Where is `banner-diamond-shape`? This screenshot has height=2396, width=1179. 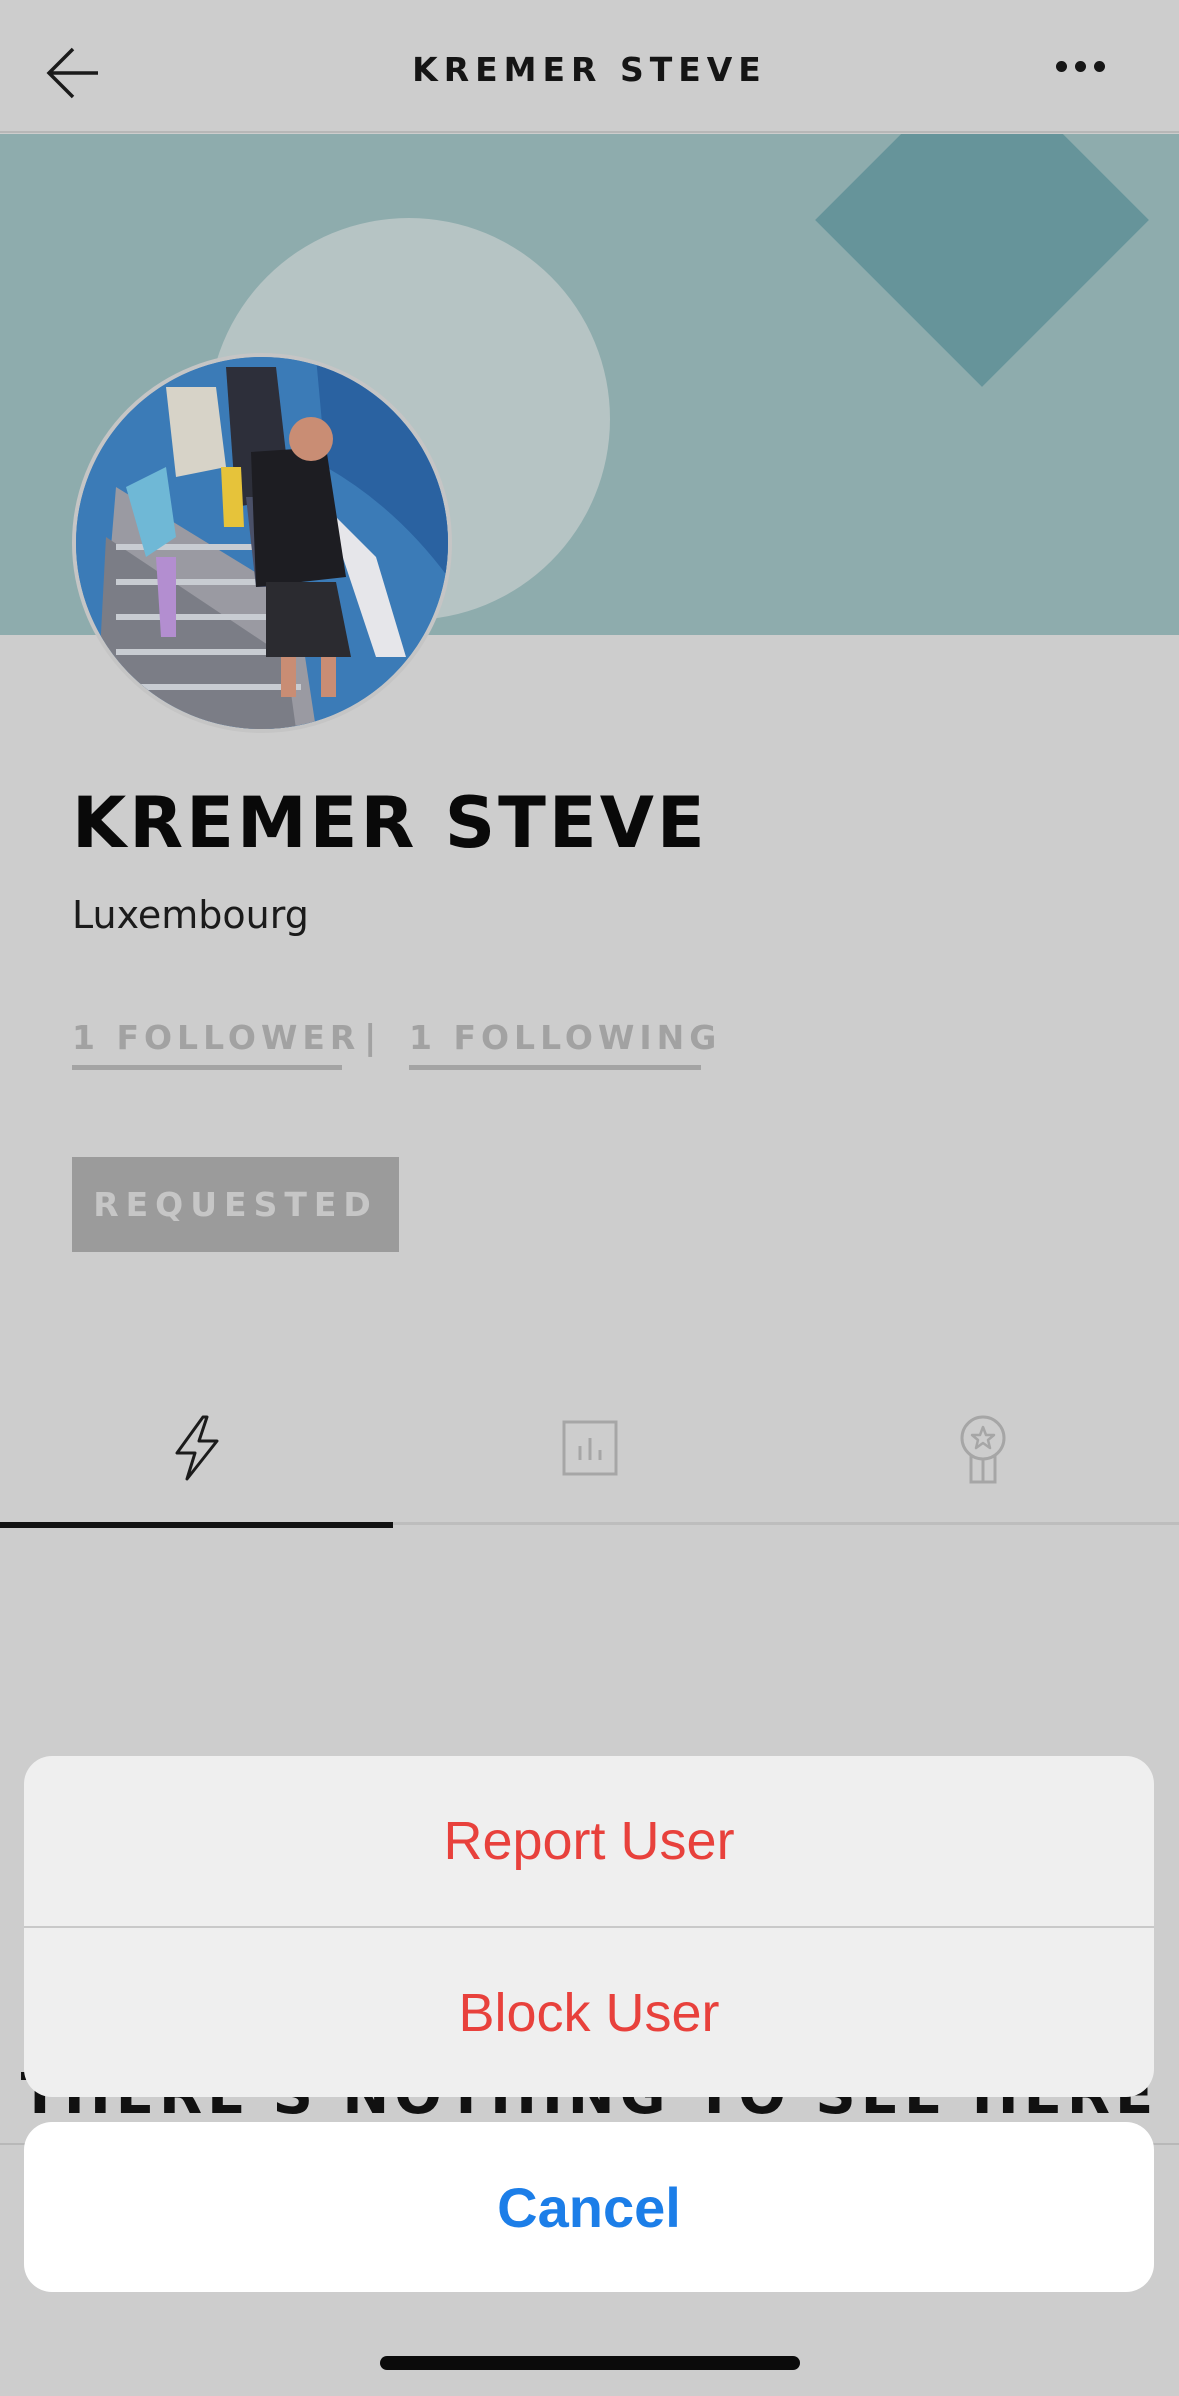
banner-diamond-shape is located at coordinates (982, 260).